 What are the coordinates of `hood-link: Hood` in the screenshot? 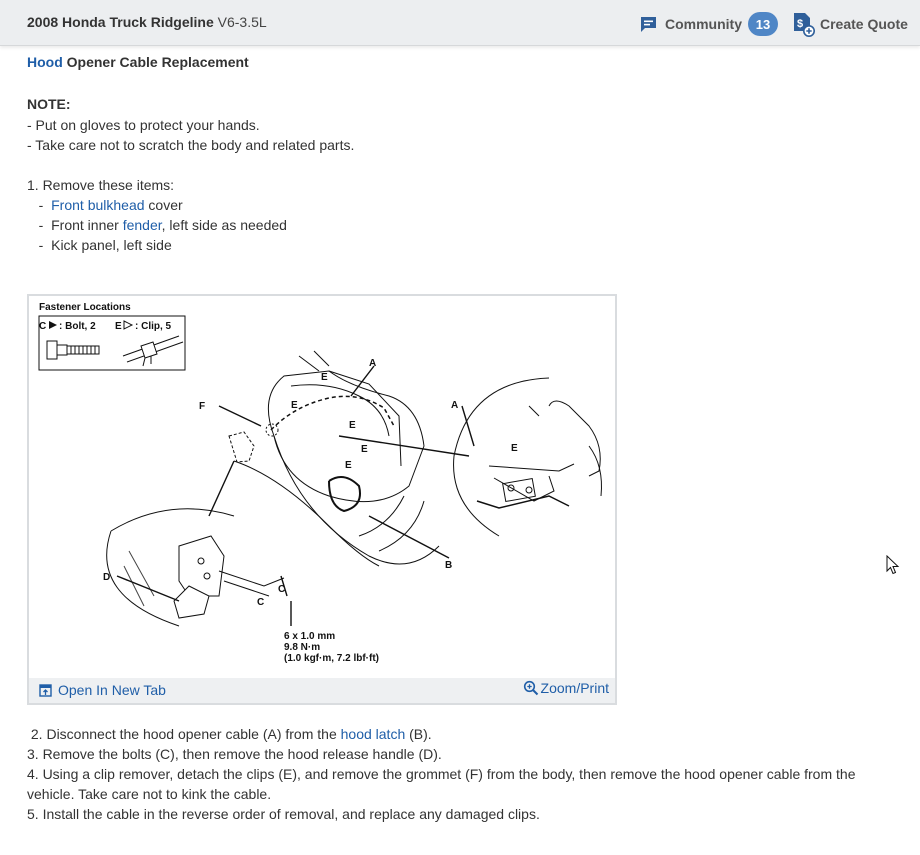 It's located at (45, 62).